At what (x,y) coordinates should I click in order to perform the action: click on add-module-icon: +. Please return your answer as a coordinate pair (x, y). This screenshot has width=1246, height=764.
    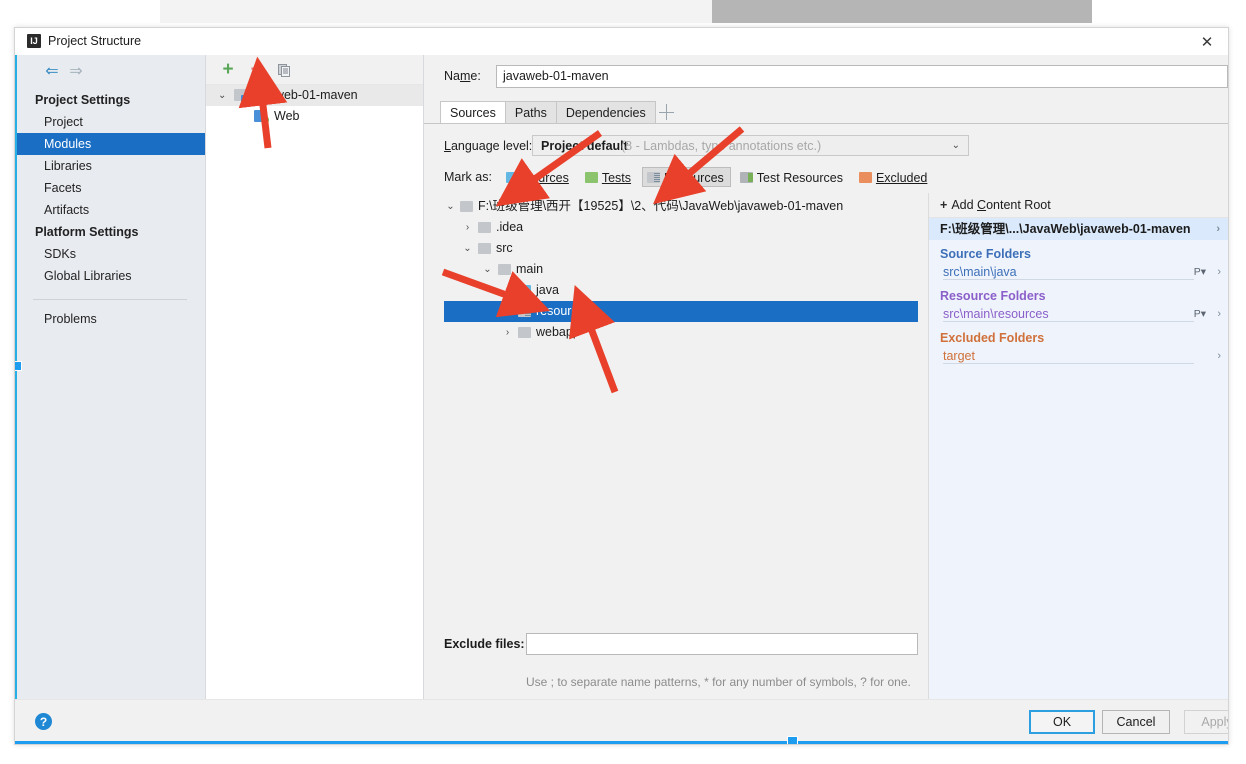
    Looking at the image, I should click on (228, 69).